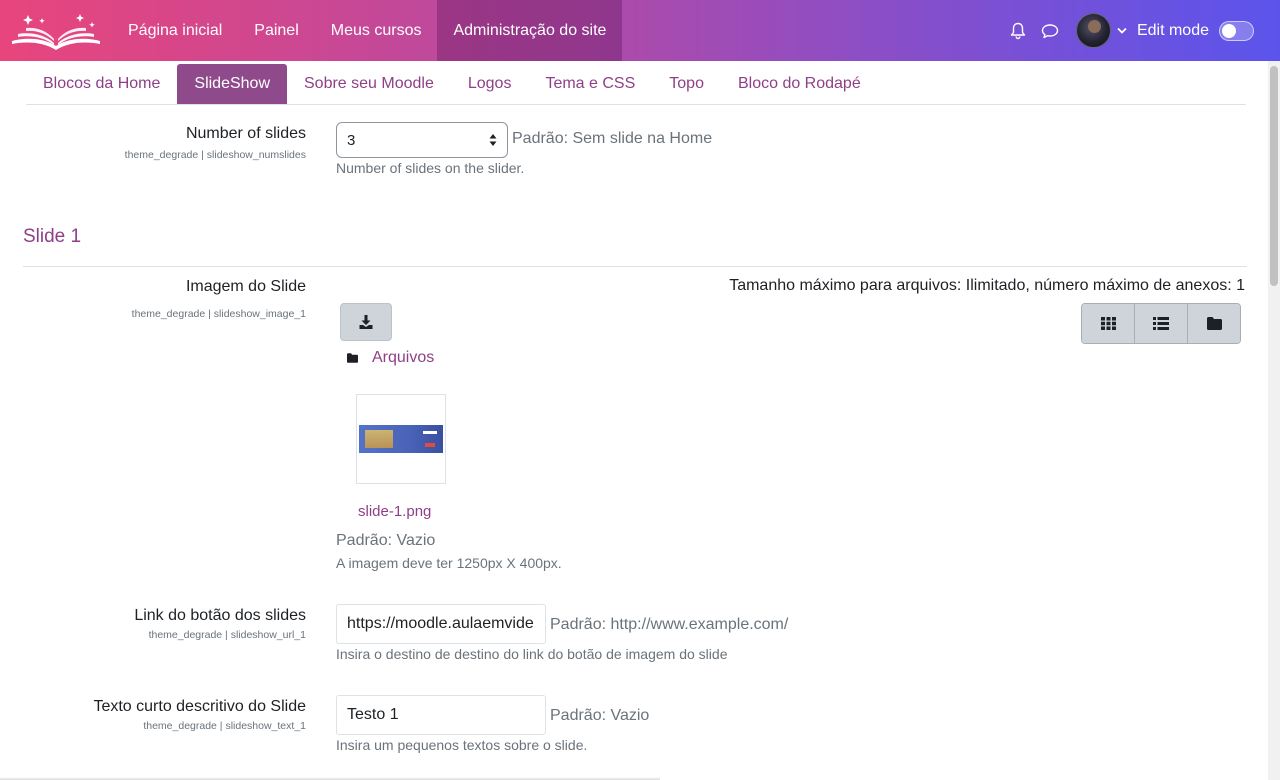 Image resolution: width=1280 pixels, height=780 pixels. Describe the element at coordinates (101, 84) in the screenshot. I see `tab-blocos-da-home: Blocos da Home` at that location.